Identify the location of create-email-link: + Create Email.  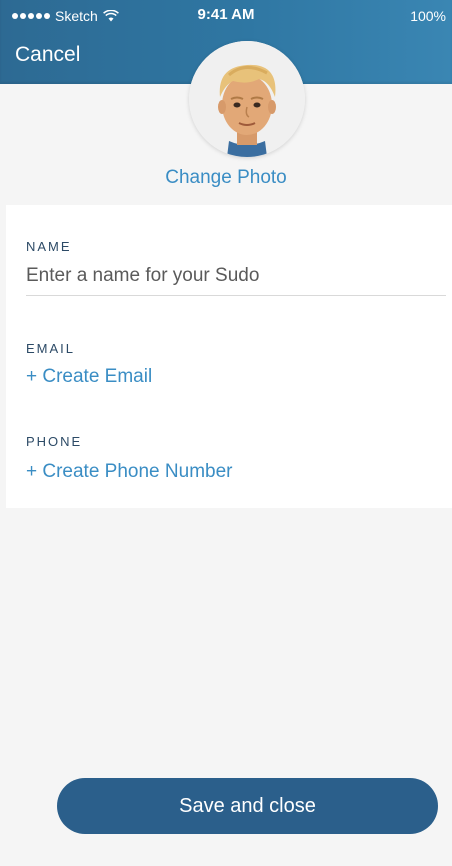
(89, 377).